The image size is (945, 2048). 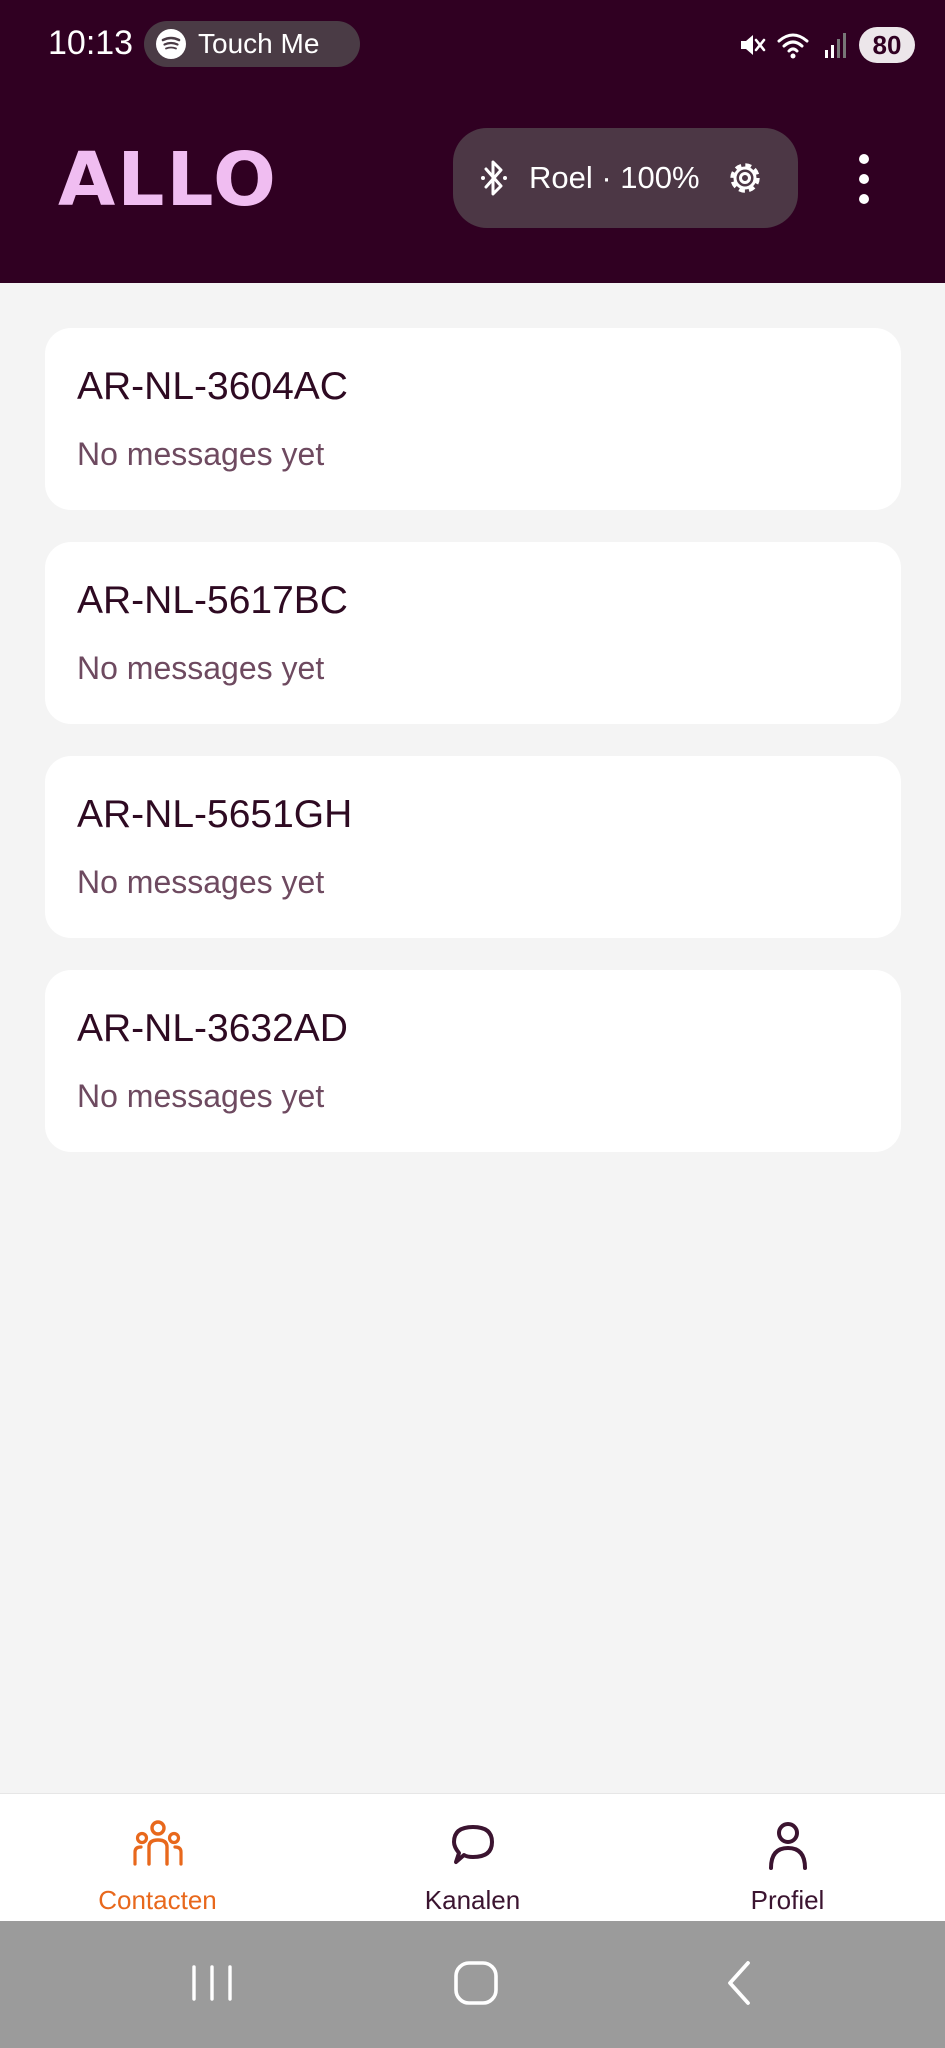 What do you see at coordinates (473, 847) in the screenshot?
I see `contact-card: AR-NL-5651GH No messages yet` at bounding box center [473, 847].